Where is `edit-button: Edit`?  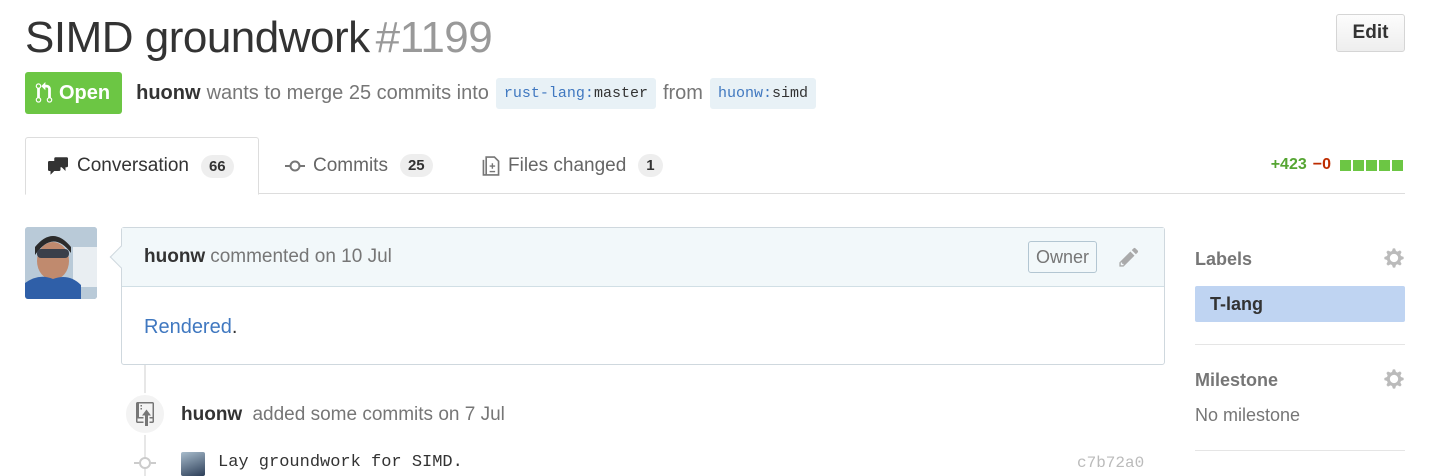
edit-button: Edit is located at coordinates (1370, 33).